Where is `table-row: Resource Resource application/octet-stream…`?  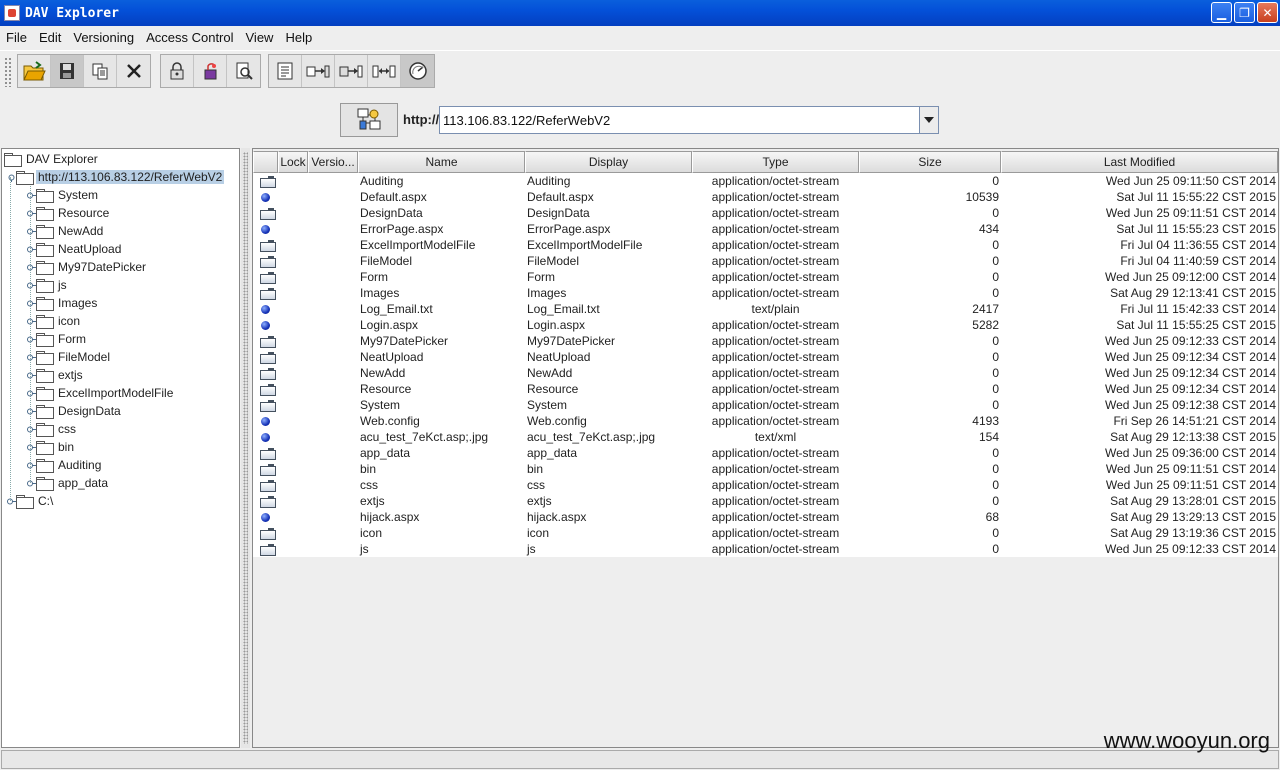
table-row: Resource Resource application/octet-stream… is located at coordinates (765, 389).